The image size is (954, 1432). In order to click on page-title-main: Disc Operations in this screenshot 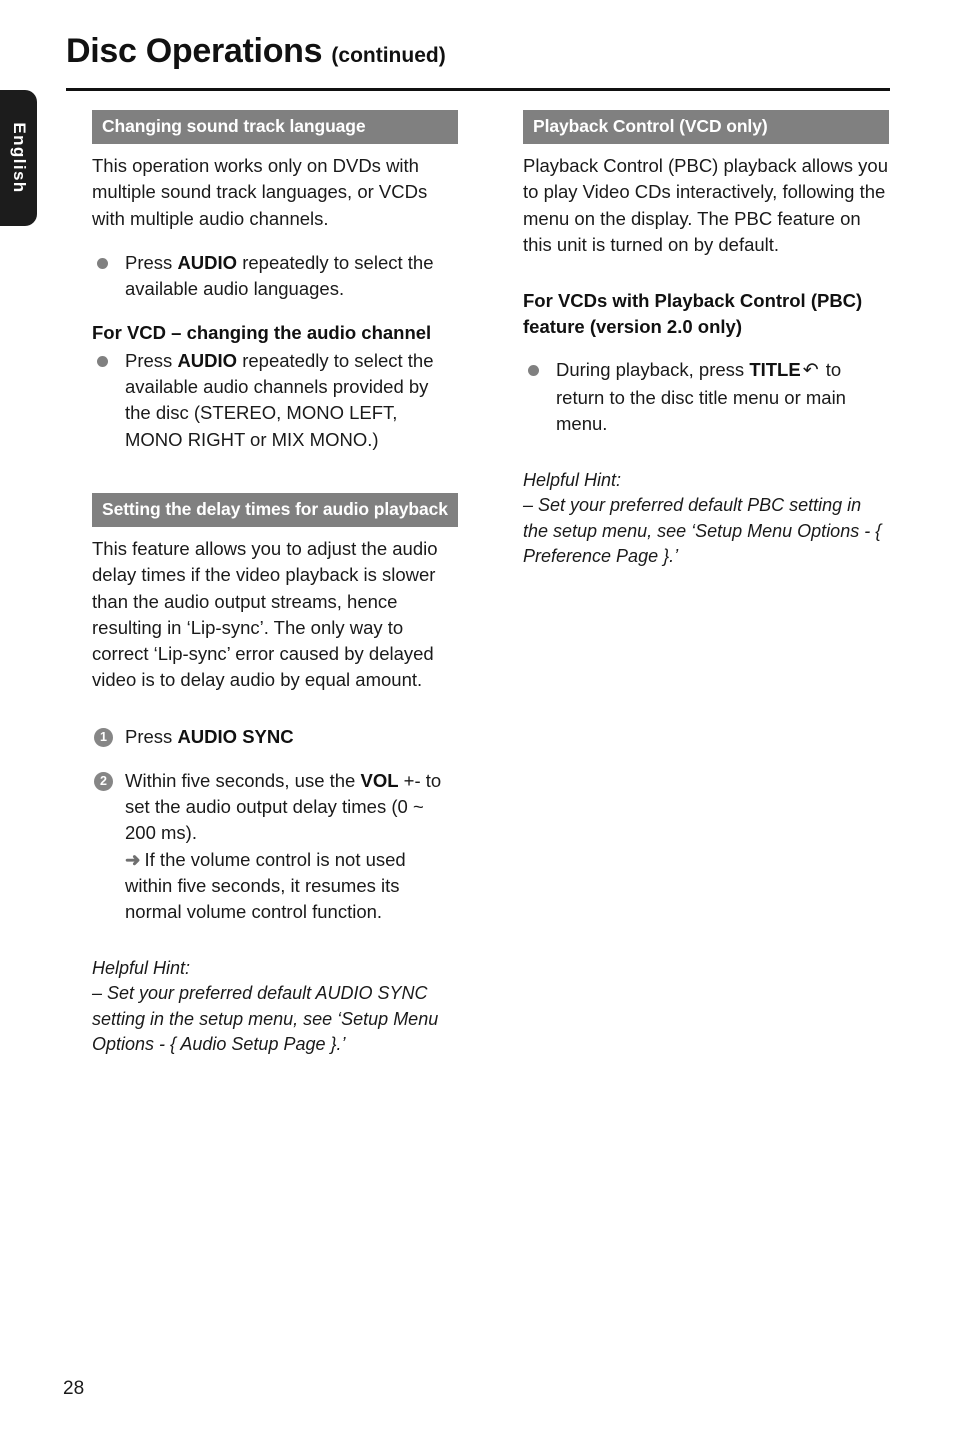, I will do `click(194, 51)`.